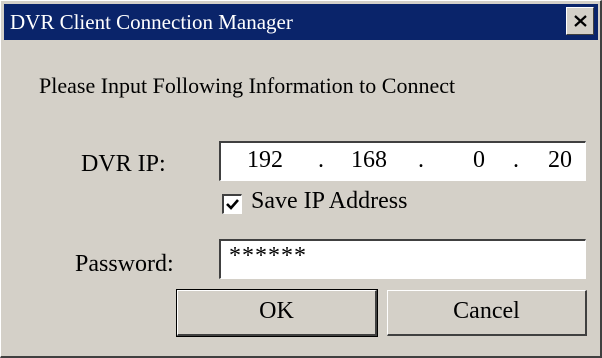 Image resolution: width=602 pixels, height=358 pixels. Describe the element at coordinates (124, 264) in the screenshot. I see `password-label: Password:` at that location.